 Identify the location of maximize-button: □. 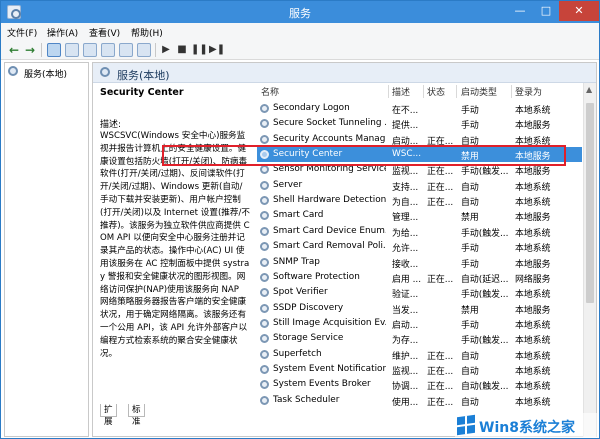
(546, 11).